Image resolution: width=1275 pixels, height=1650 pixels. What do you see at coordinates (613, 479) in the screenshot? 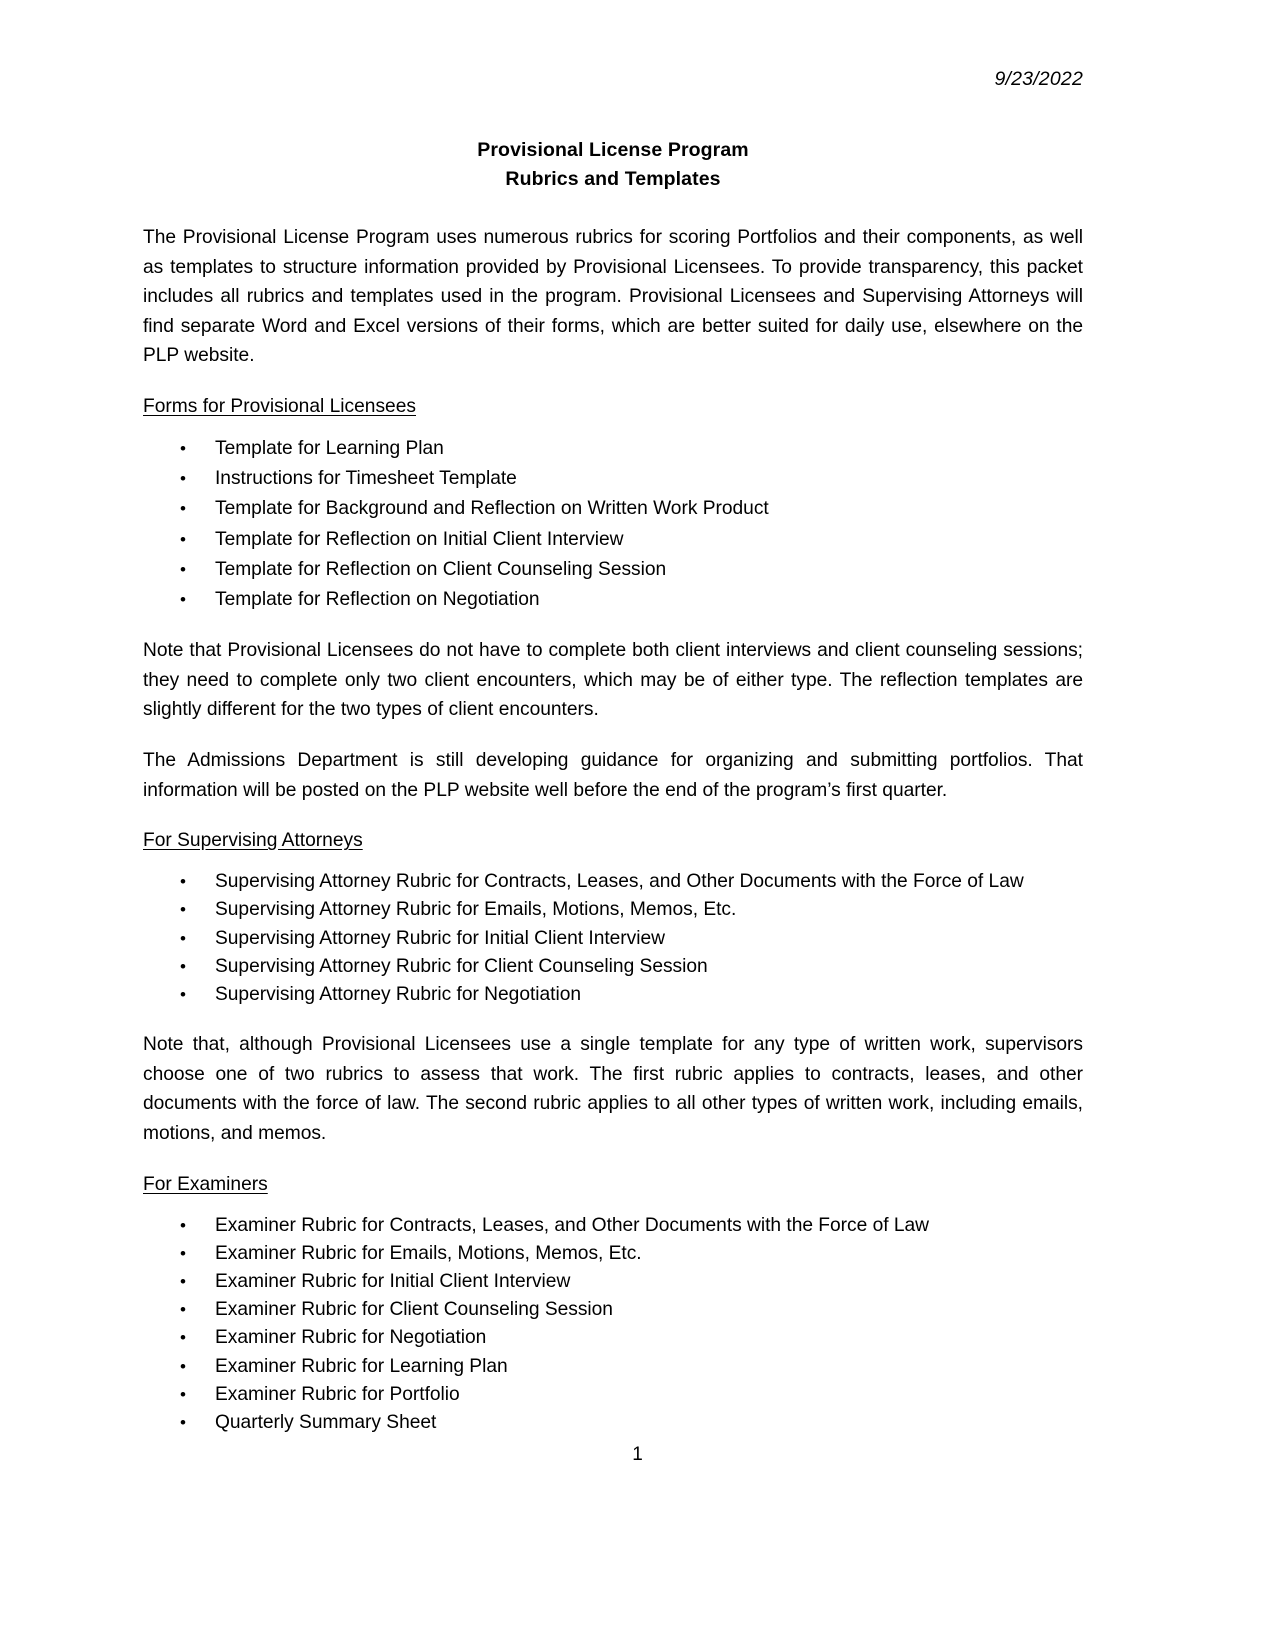
I see `list-item: • Instructions for Timesheet Template` at bounding box center [613, 479].